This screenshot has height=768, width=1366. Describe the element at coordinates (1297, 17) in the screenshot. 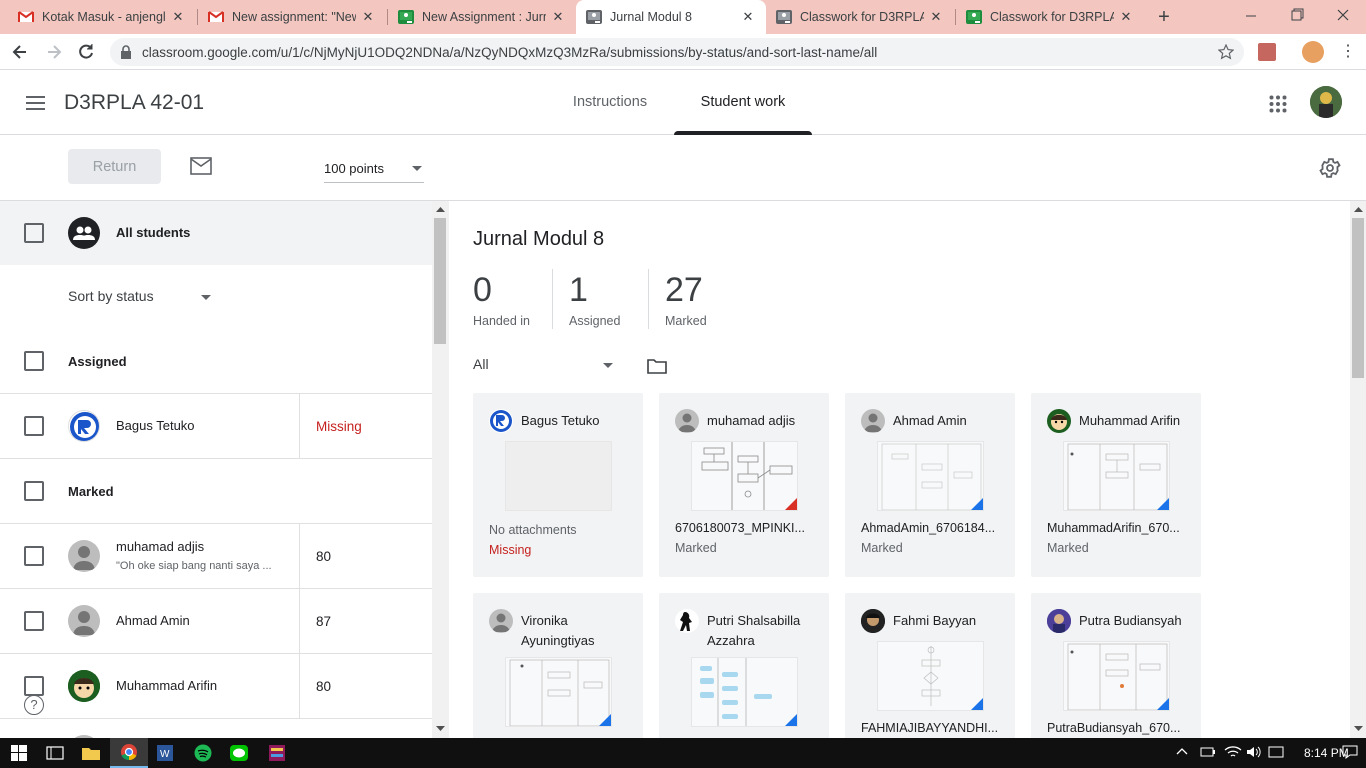

I see `restore-button` at that location.